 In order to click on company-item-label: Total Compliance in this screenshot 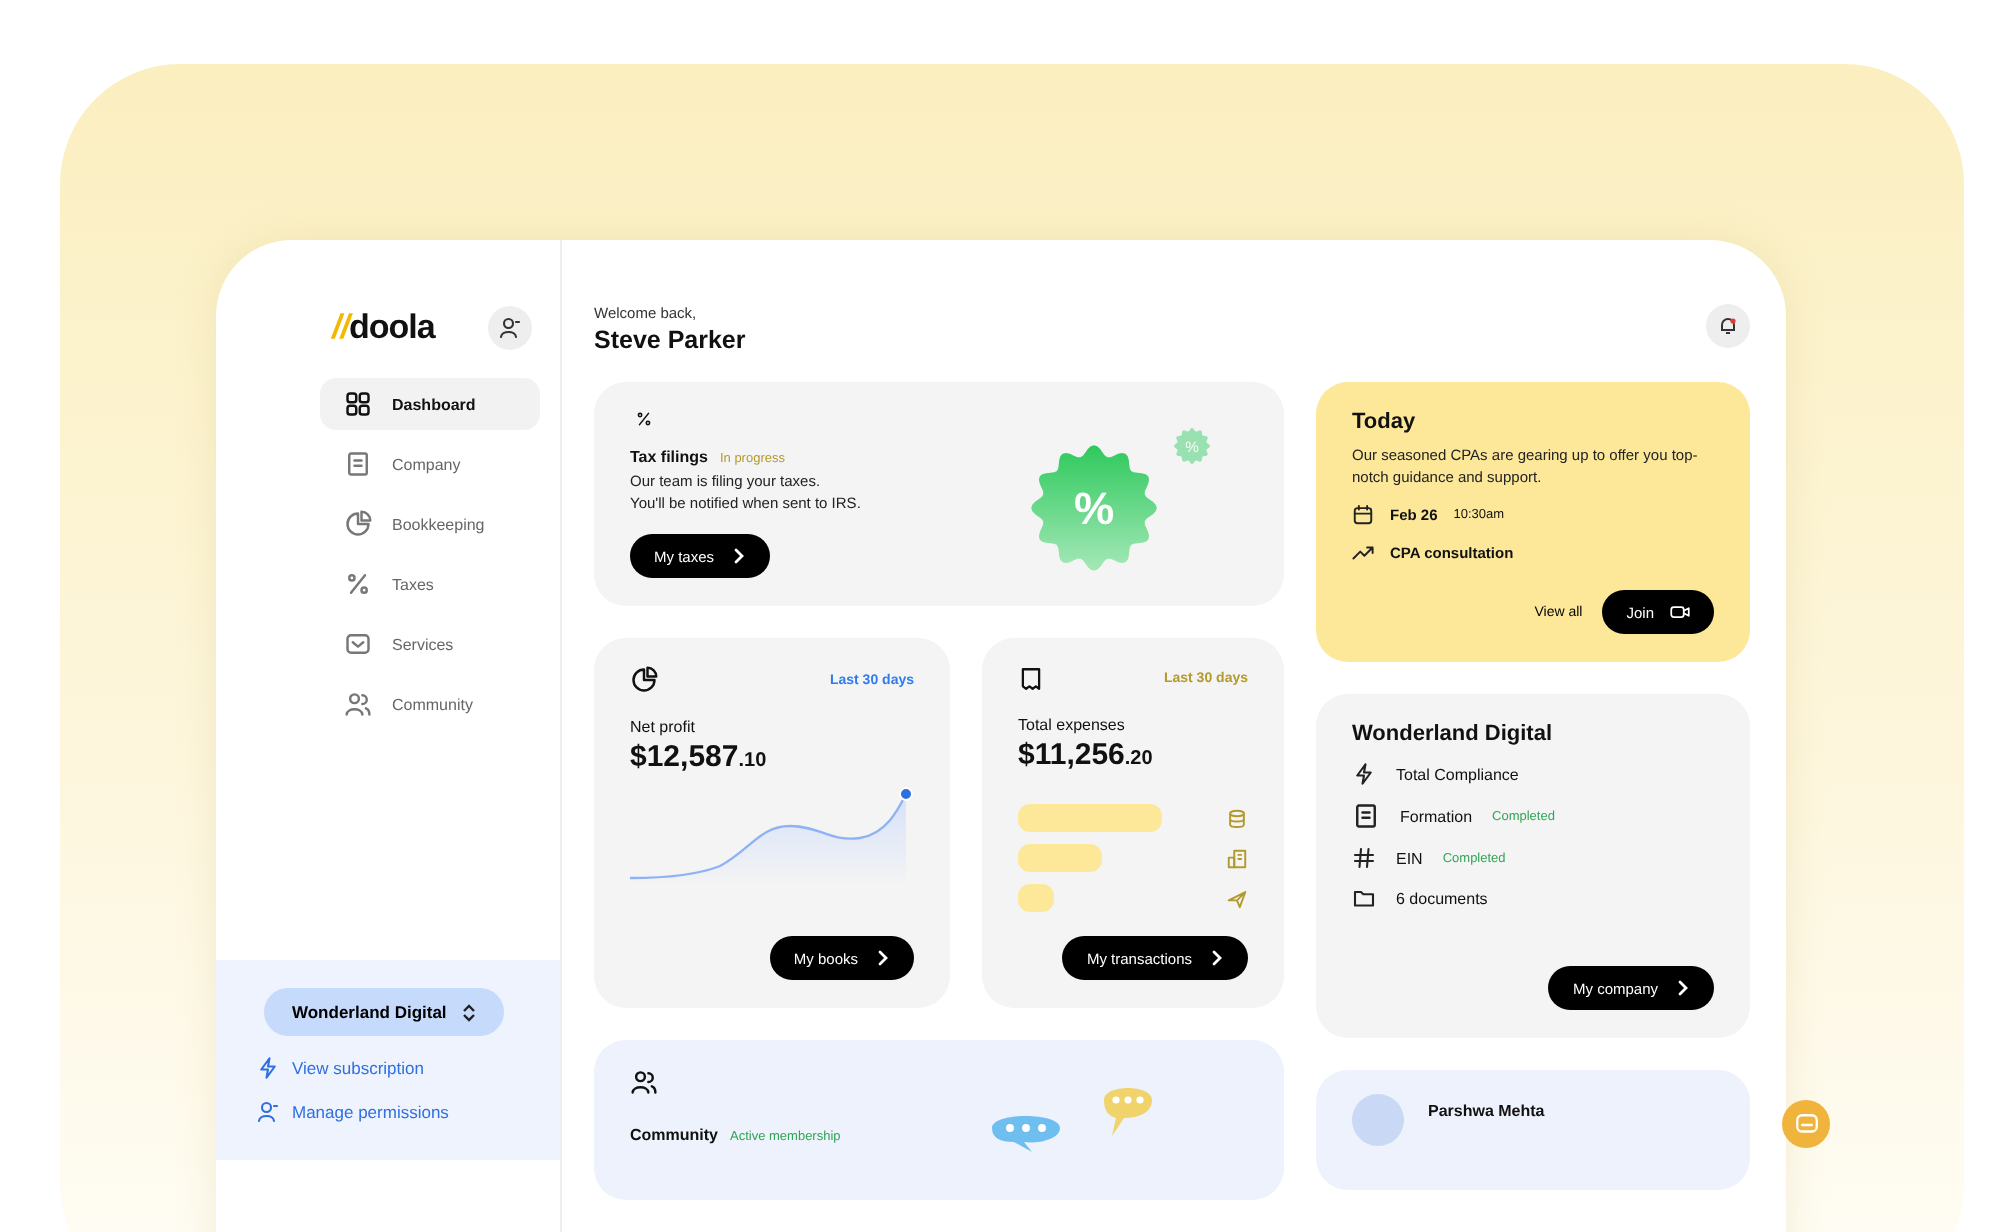, I will do `click(1457, 774)`.